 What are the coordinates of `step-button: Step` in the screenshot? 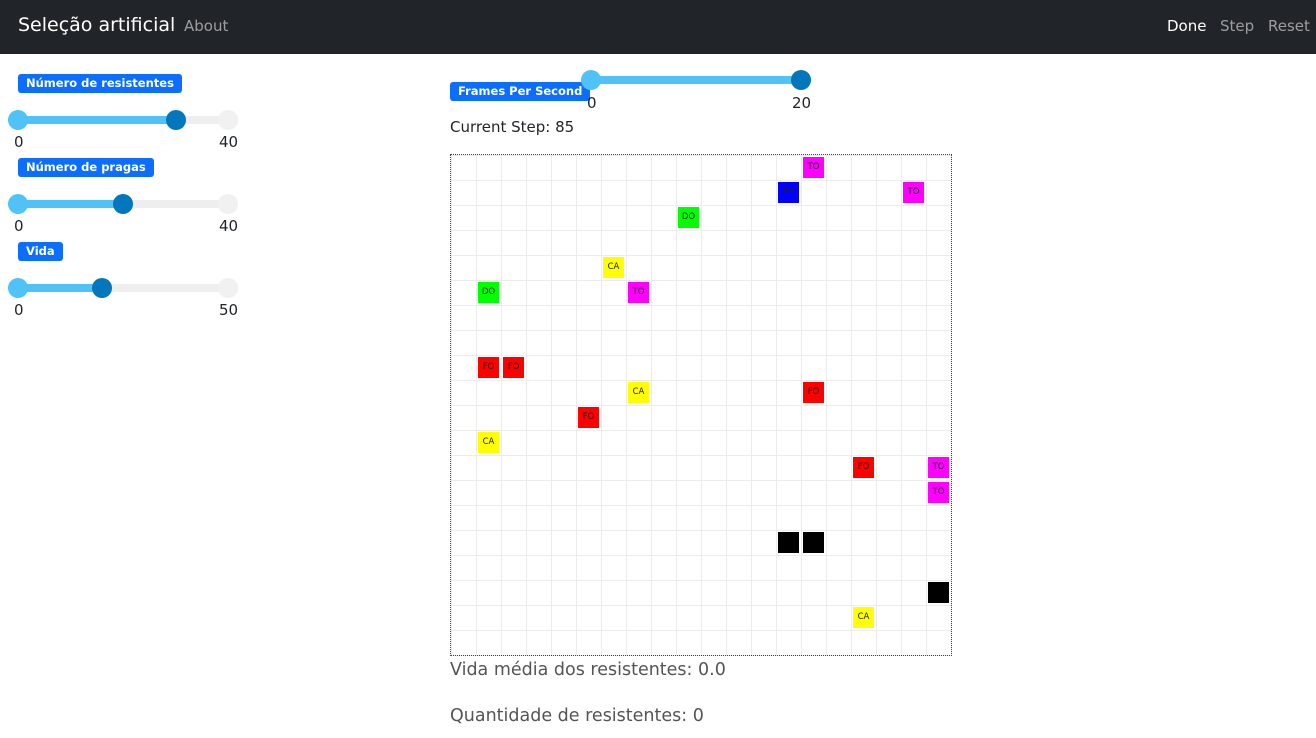 It's located at (1237, 26).